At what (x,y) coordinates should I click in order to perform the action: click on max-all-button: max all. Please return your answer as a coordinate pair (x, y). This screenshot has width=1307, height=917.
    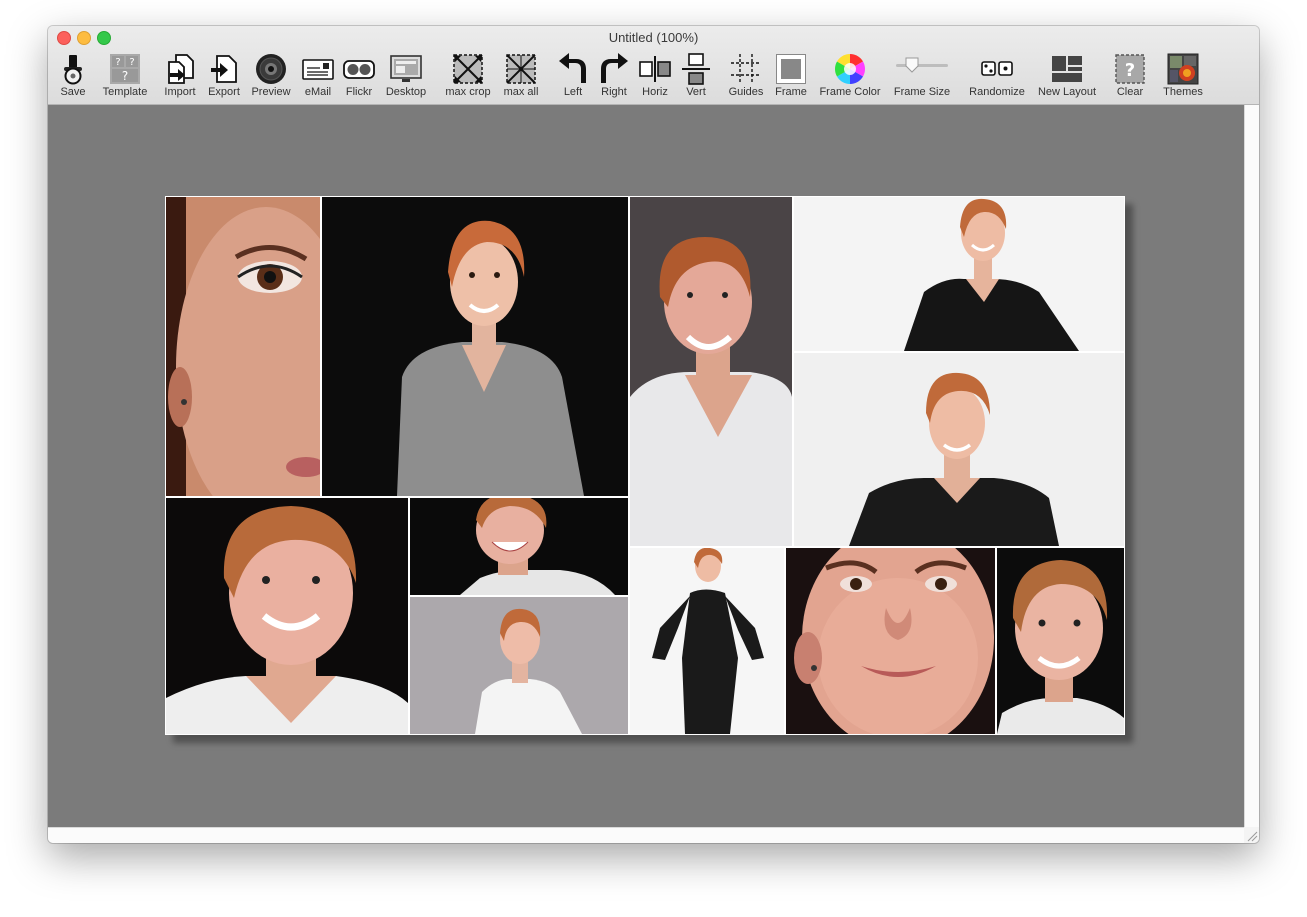
    Looking at the image, I should click on (521, 76).